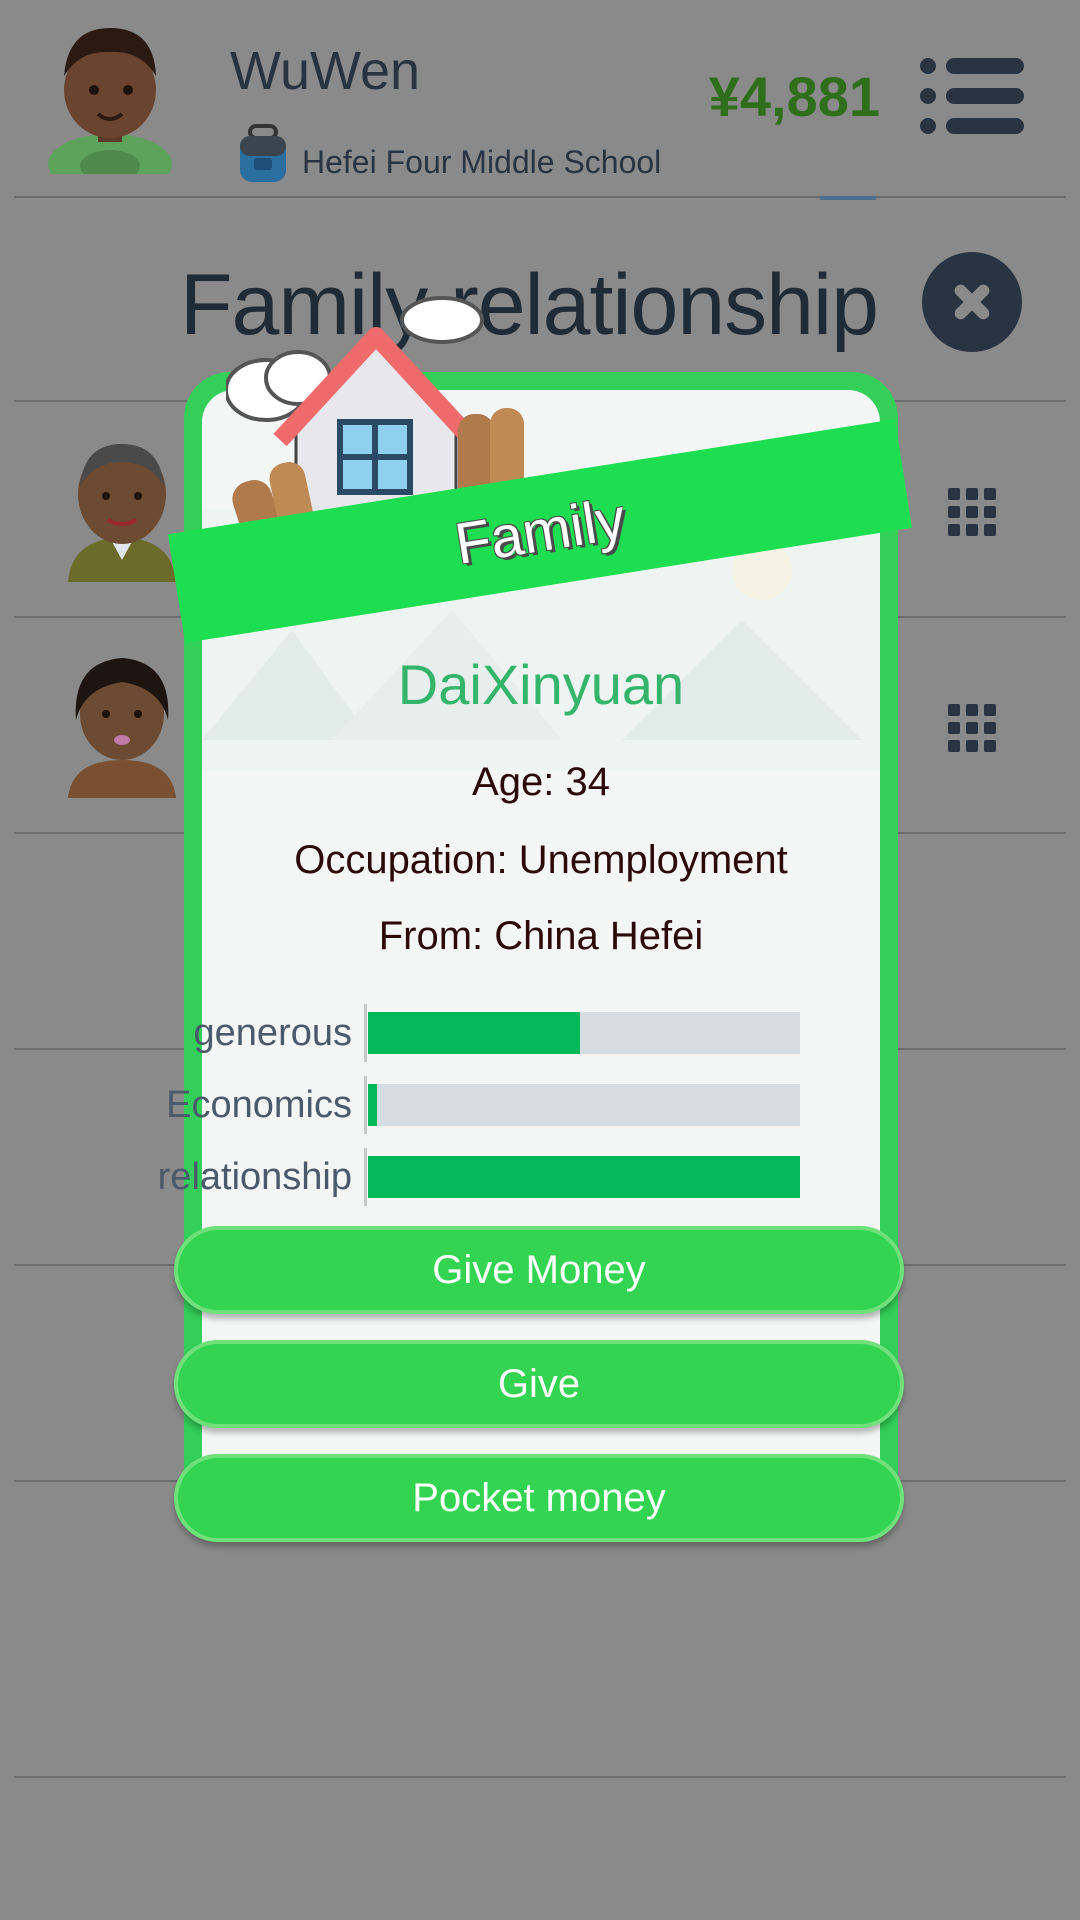  Describe the element at coordinates (122, 507) in the screenshot. I see `member-avatar-grandfather` at that location.